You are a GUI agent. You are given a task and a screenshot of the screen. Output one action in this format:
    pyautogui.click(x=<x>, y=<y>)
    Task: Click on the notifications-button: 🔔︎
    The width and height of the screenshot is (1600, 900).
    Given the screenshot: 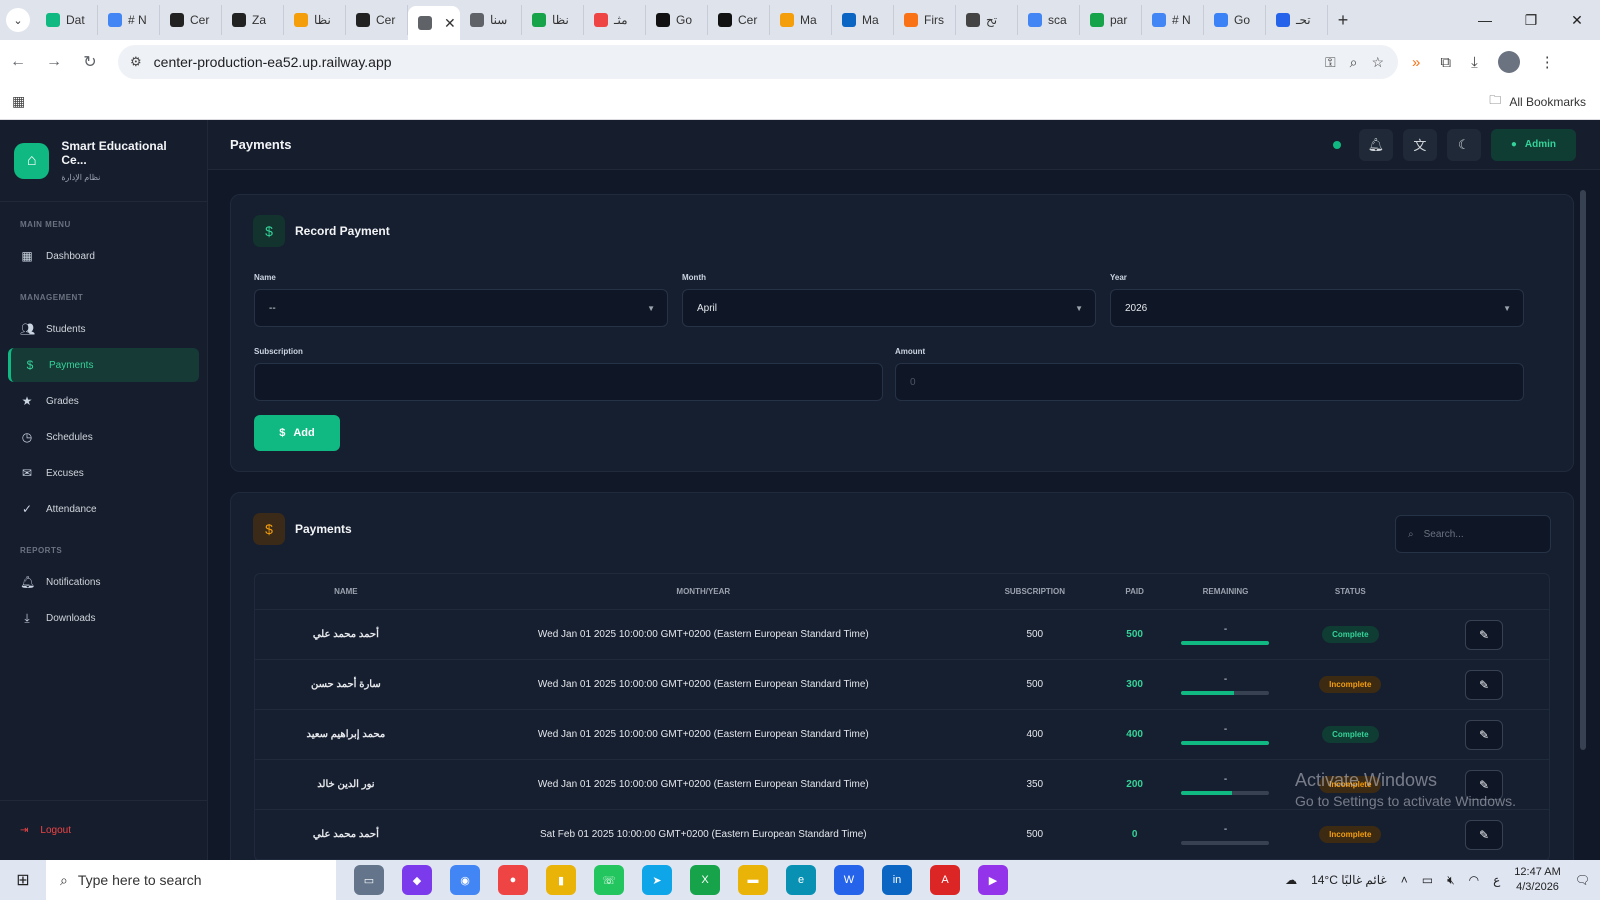 What is the action you would take?
    pyautogui.click(x=1375, y=144)
    